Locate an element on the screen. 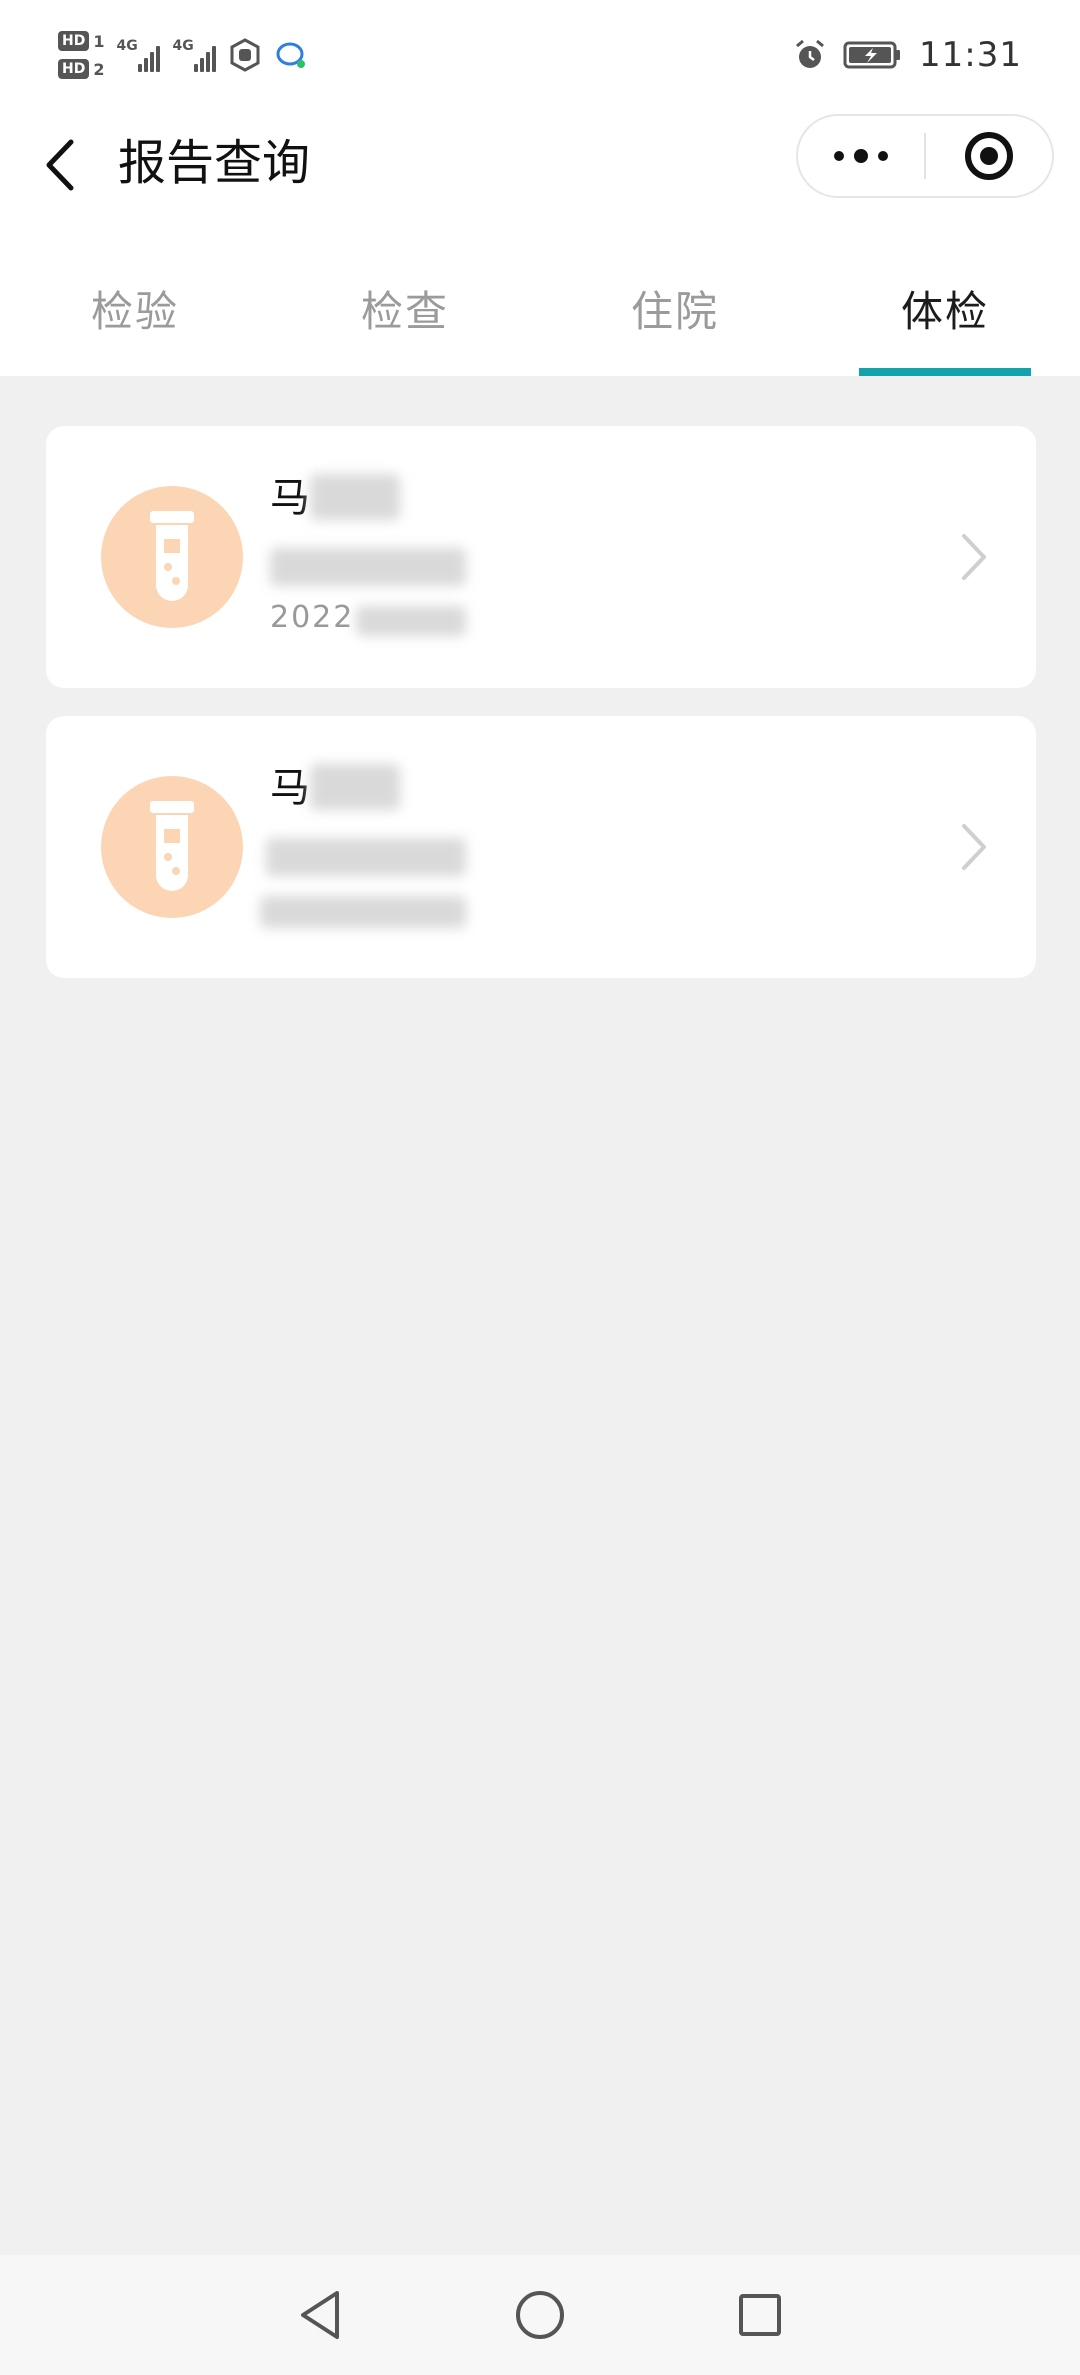 The width and height of the screenshot is (1080, 2375). hand-shield-icon is located at coordinates (245, 55).